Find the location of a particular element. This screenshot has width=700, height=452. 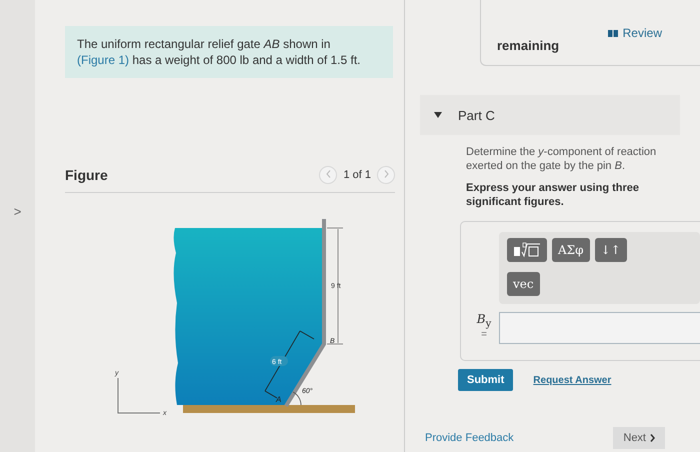

problem-text: The uniform rectangular relief gate AB shown in (Figure 1) has a weight of 800 lb and a width of 1.5 ft. is located at coordinates (229, 52).